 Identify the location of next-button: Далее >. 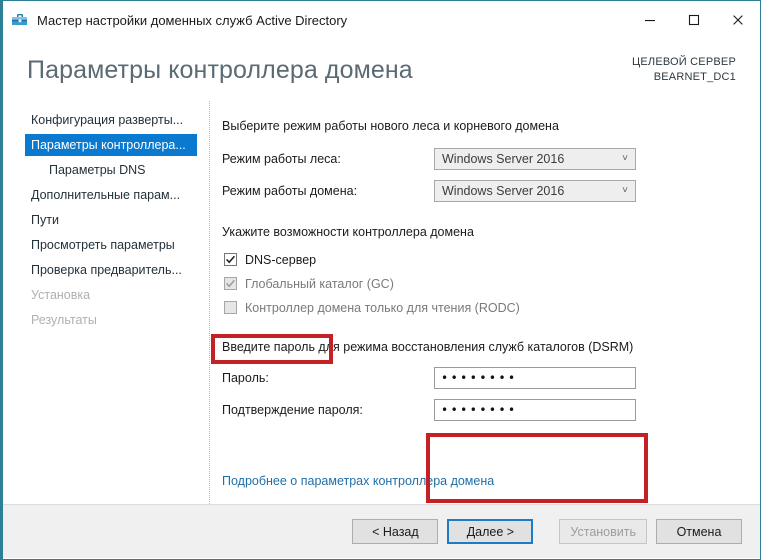
(490, 531).